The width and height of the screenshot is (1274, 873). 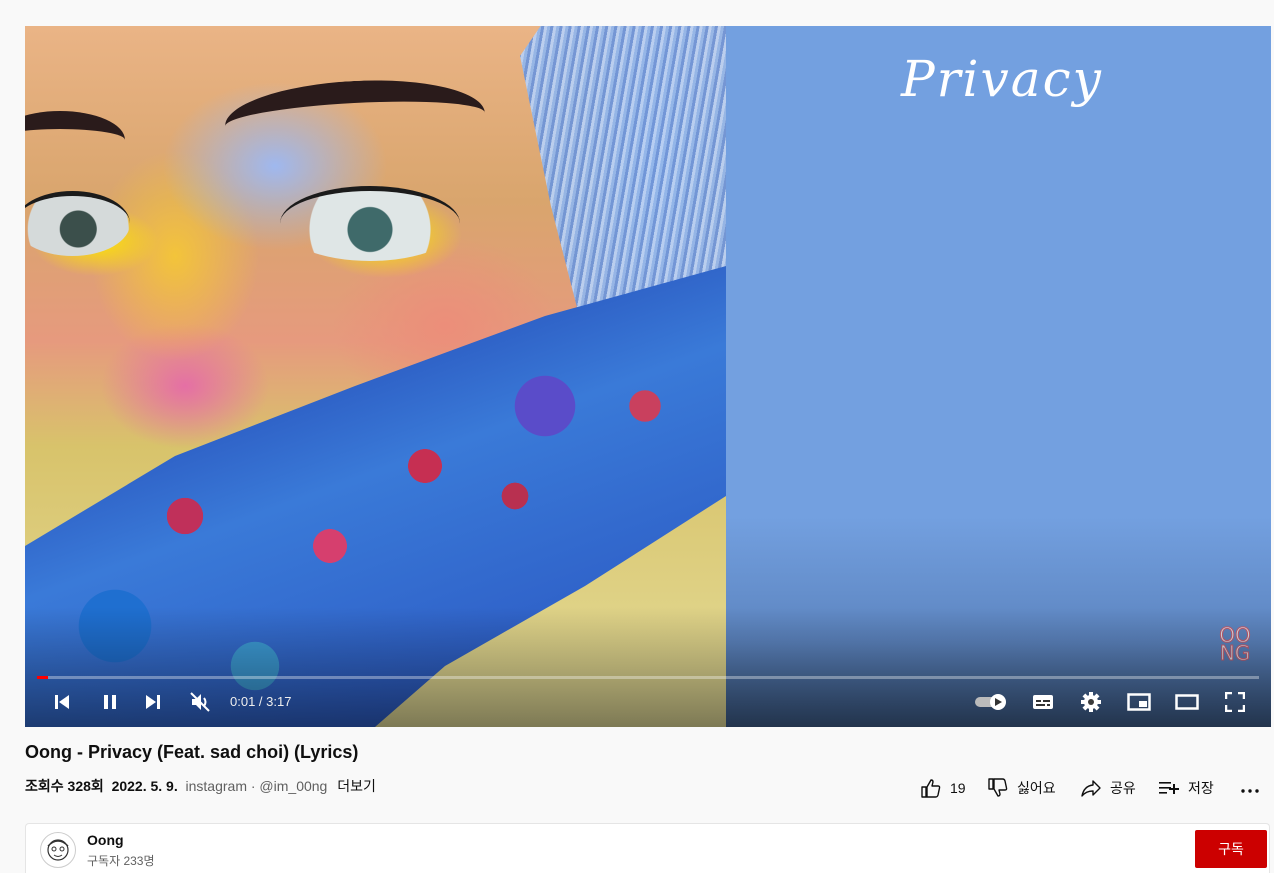 What do you see at coordinates (1201, 788) in the screenshot?
I see `save-label: 저장` at bounding box center [1201, 788].